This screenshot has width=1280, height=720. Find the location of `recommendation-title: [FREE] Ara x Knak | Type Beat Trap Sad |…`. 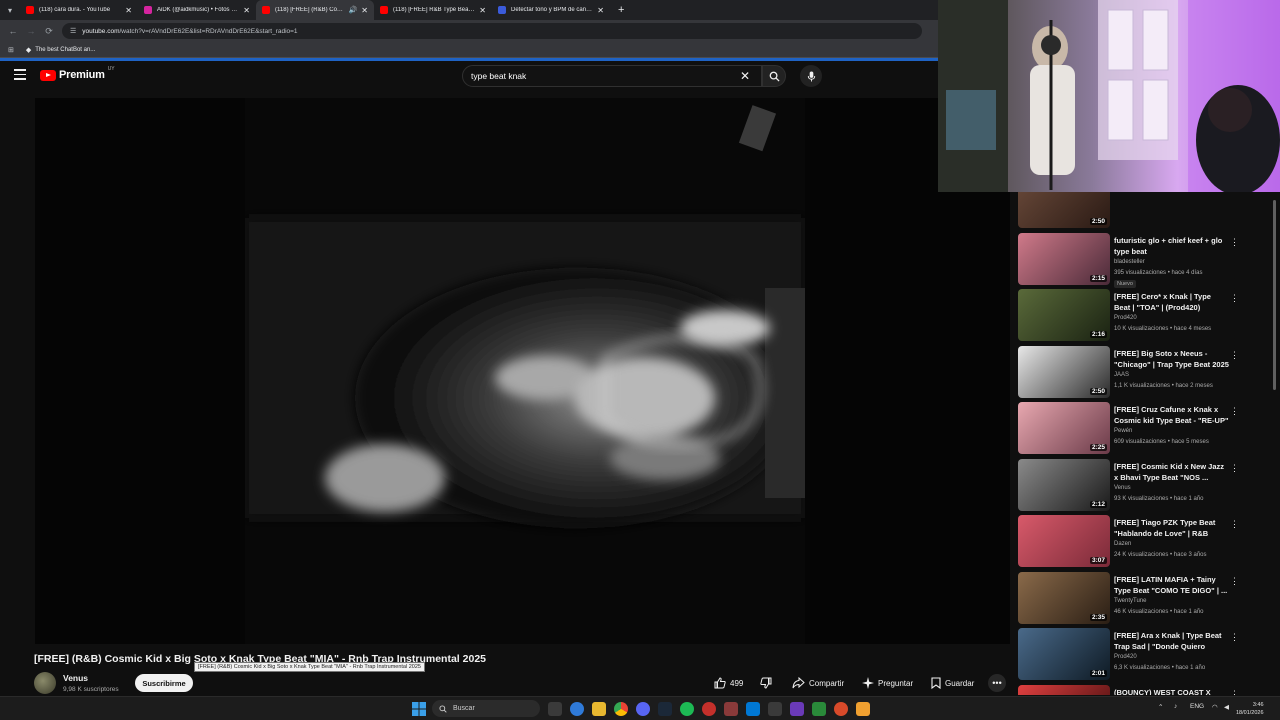

recommendation-title: [FREE] Ara x Knak | Type Beat Trap Sad |… is located at coordinates (1171, 641).